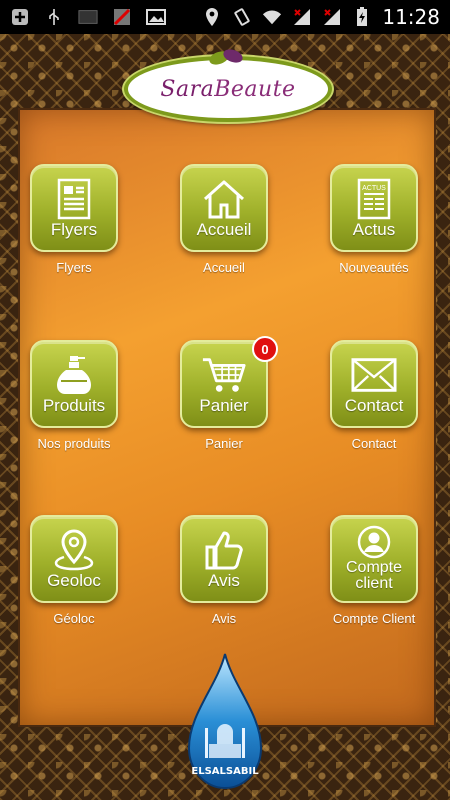 The height and width of the screenshot is (800, 450). Describe the element at coordinates (411, 17) in the screenshot. I see `status-time: 11:28` at that location.